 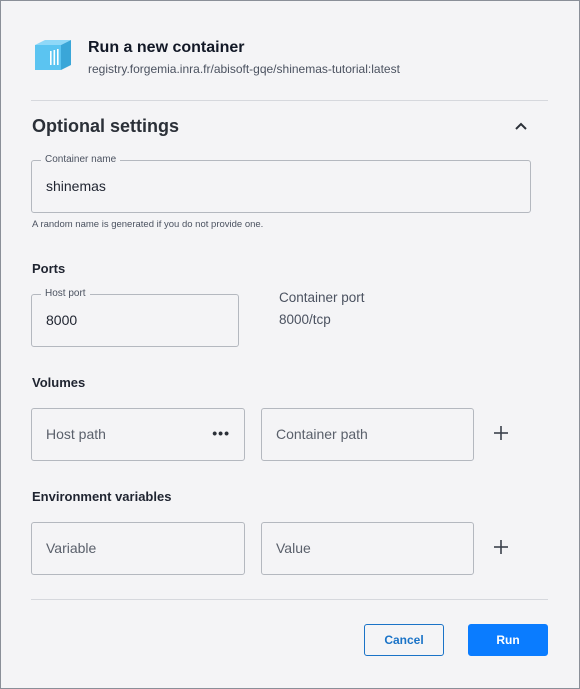 What do you see at coordinates (76, 186) in the screenshot?
I see `container-name-value: shinemas` at bounding box center [76, 186].